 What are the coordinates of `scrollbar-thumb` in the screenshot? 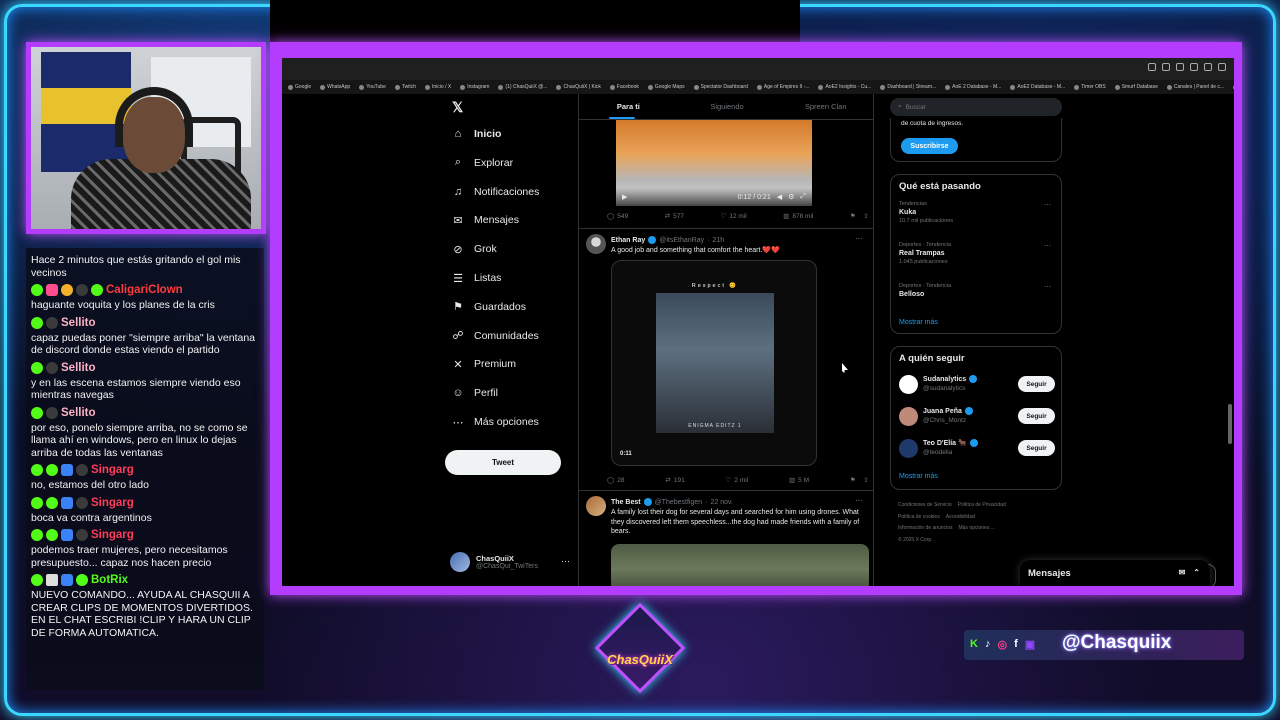 It's located at (1230, 424).